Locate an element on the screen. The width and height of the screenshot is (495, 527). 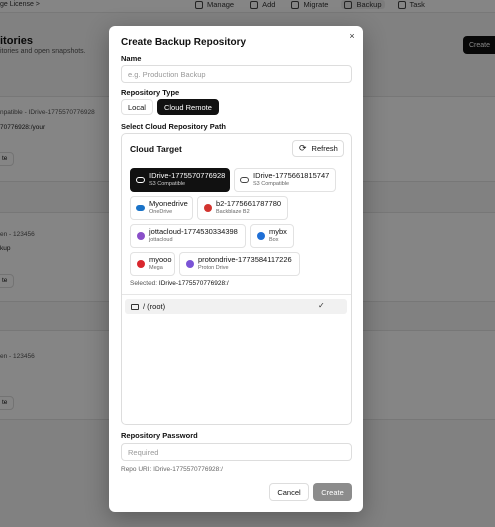
folder-icon is located at coordinates (135, 306).